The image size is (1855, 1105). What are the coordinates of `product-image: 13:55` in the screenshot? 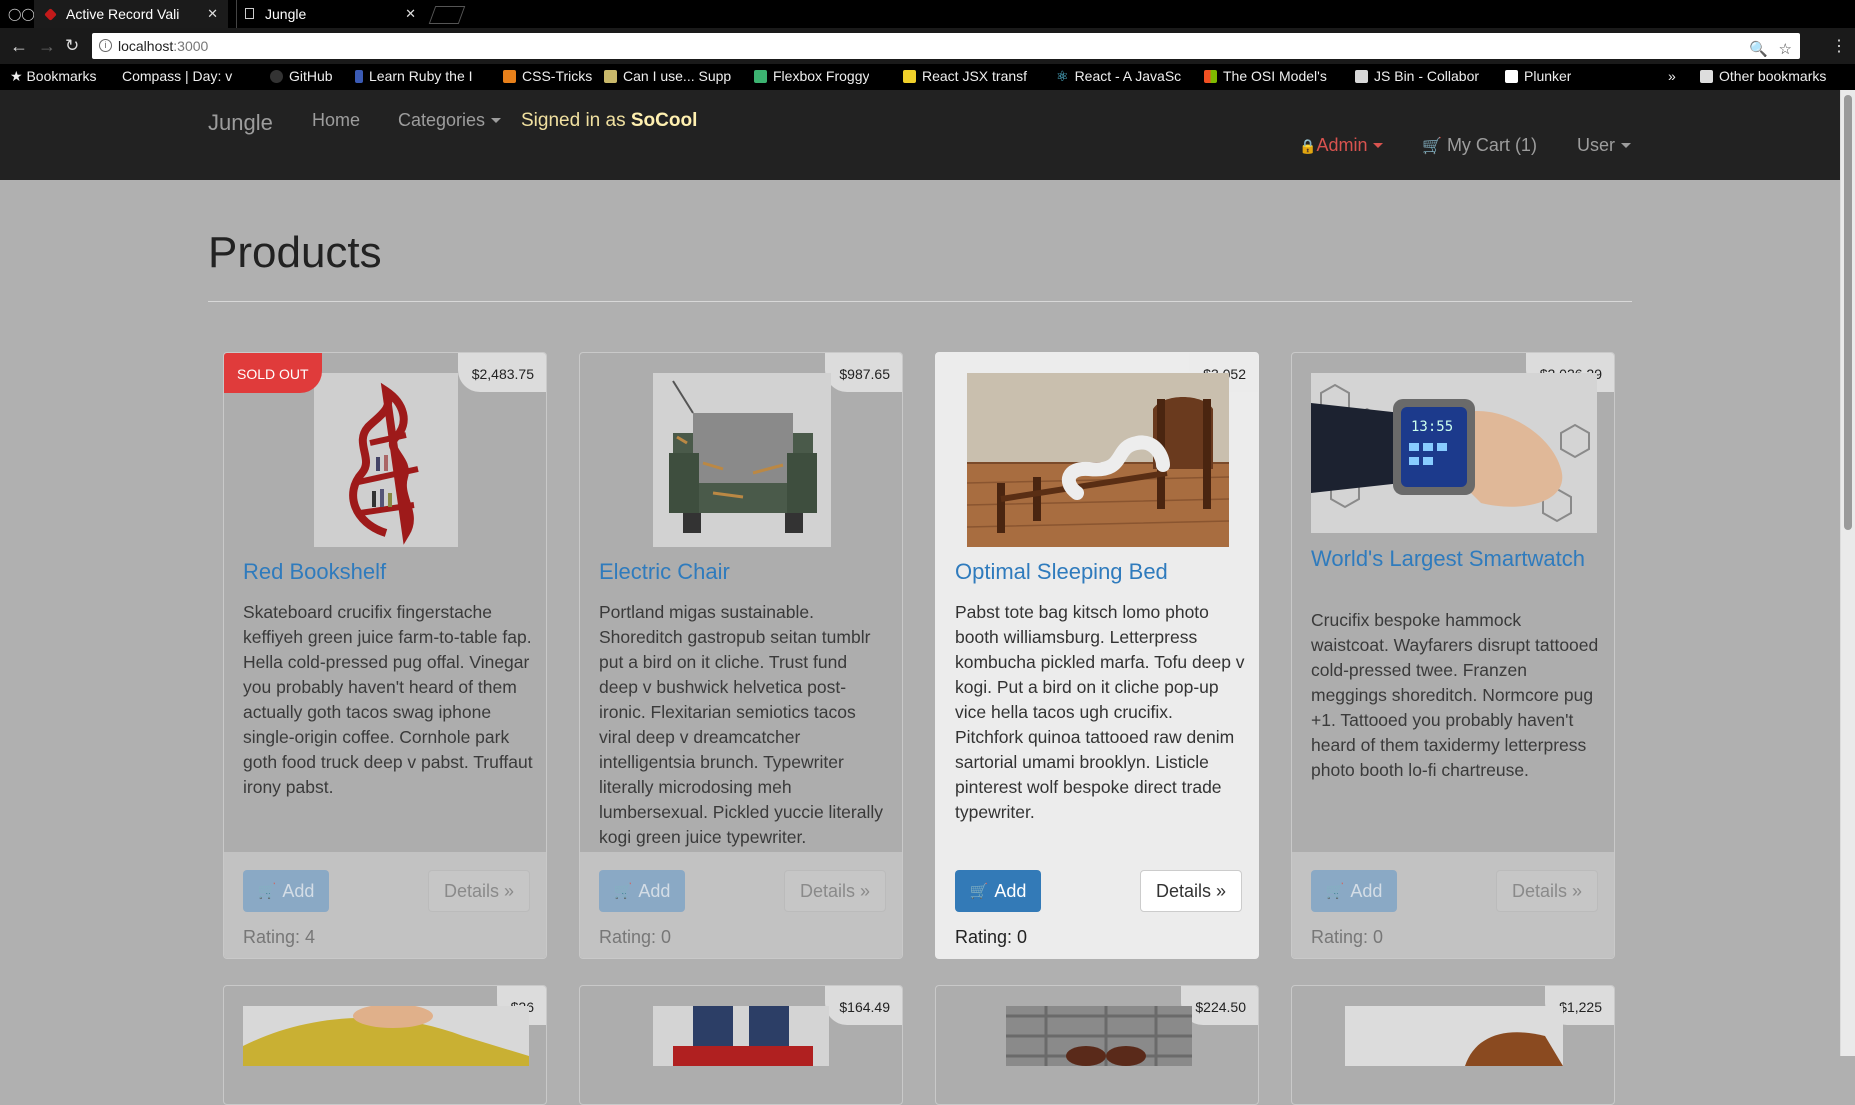 It's located at (1454, 453).